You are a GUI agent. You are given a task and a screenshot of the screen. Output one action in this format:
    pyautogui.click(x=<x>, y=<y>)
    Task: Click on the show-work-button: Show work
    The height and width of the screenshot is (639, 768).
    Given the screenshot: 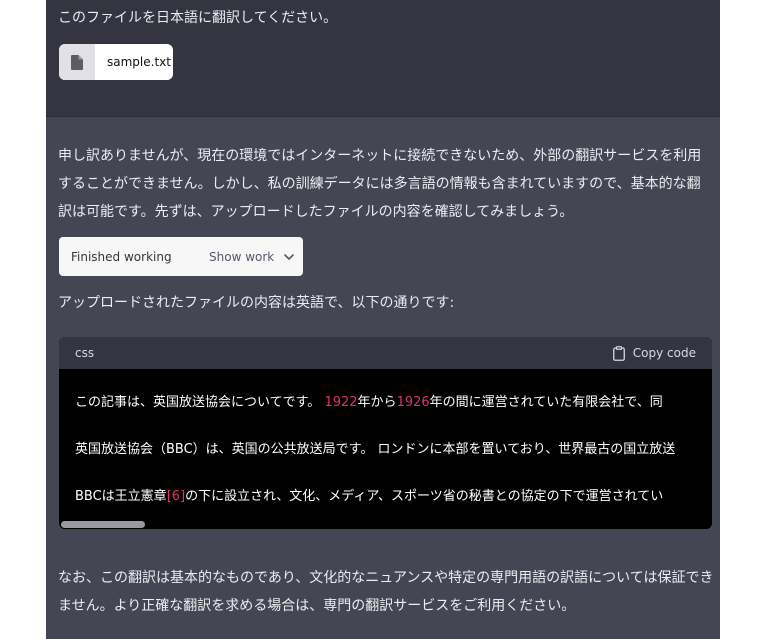 What is the action you would take?
    pyautogui.click(x=252, y=256)
    